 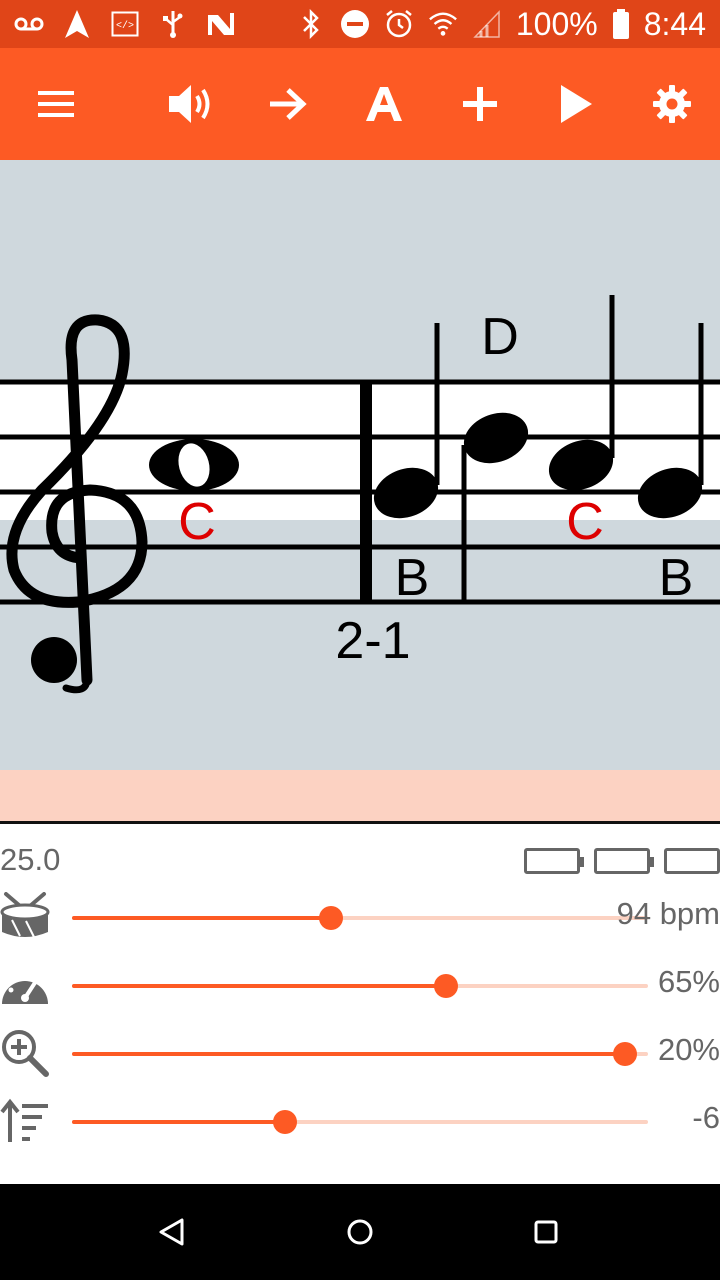 I want to click on menu-button, so click(x=56, y=104).